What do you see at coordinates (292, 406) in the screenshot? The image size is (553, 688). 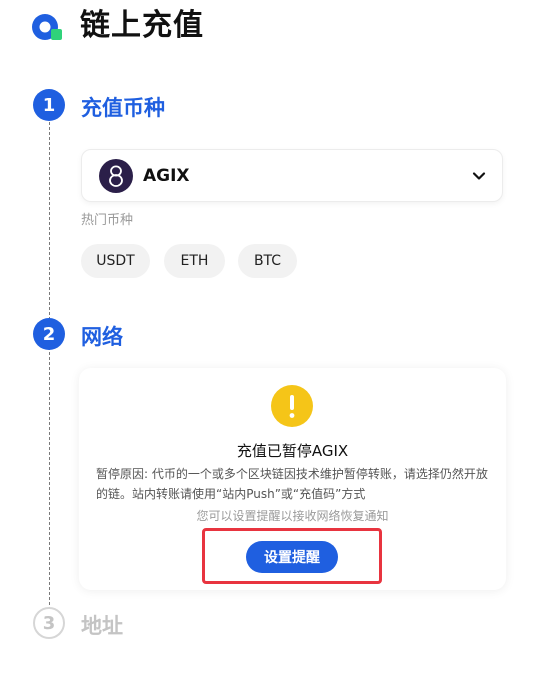 I see `warning-icon` at bounding box center [292, 406].